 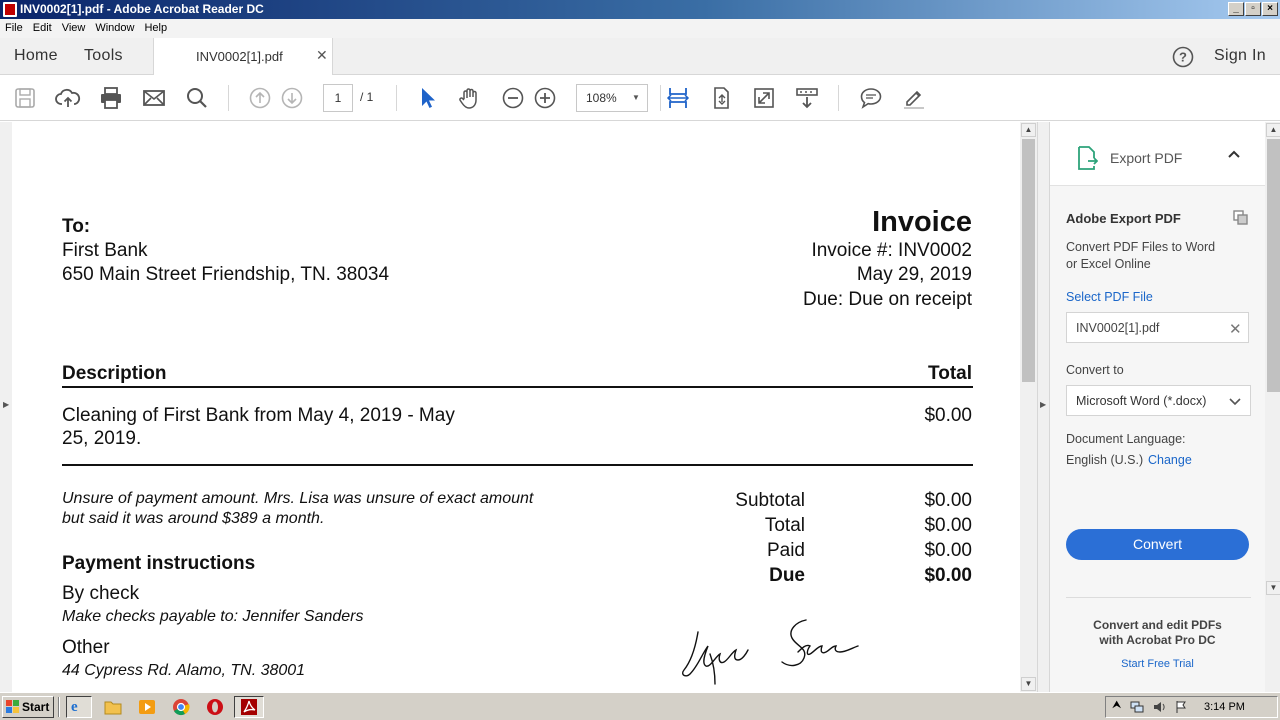 I want to click on summary-label-subtotal: Subtotal, so click(x=770, y=500).